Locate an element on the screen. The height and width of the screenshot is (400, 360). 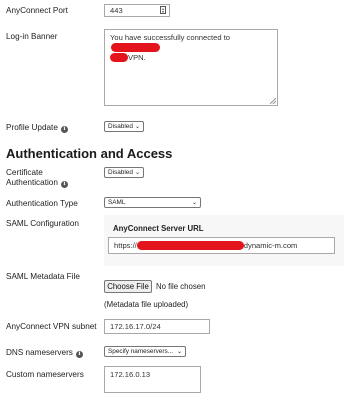
file-status-text: No file chosen is located at coordinates (181, 286).